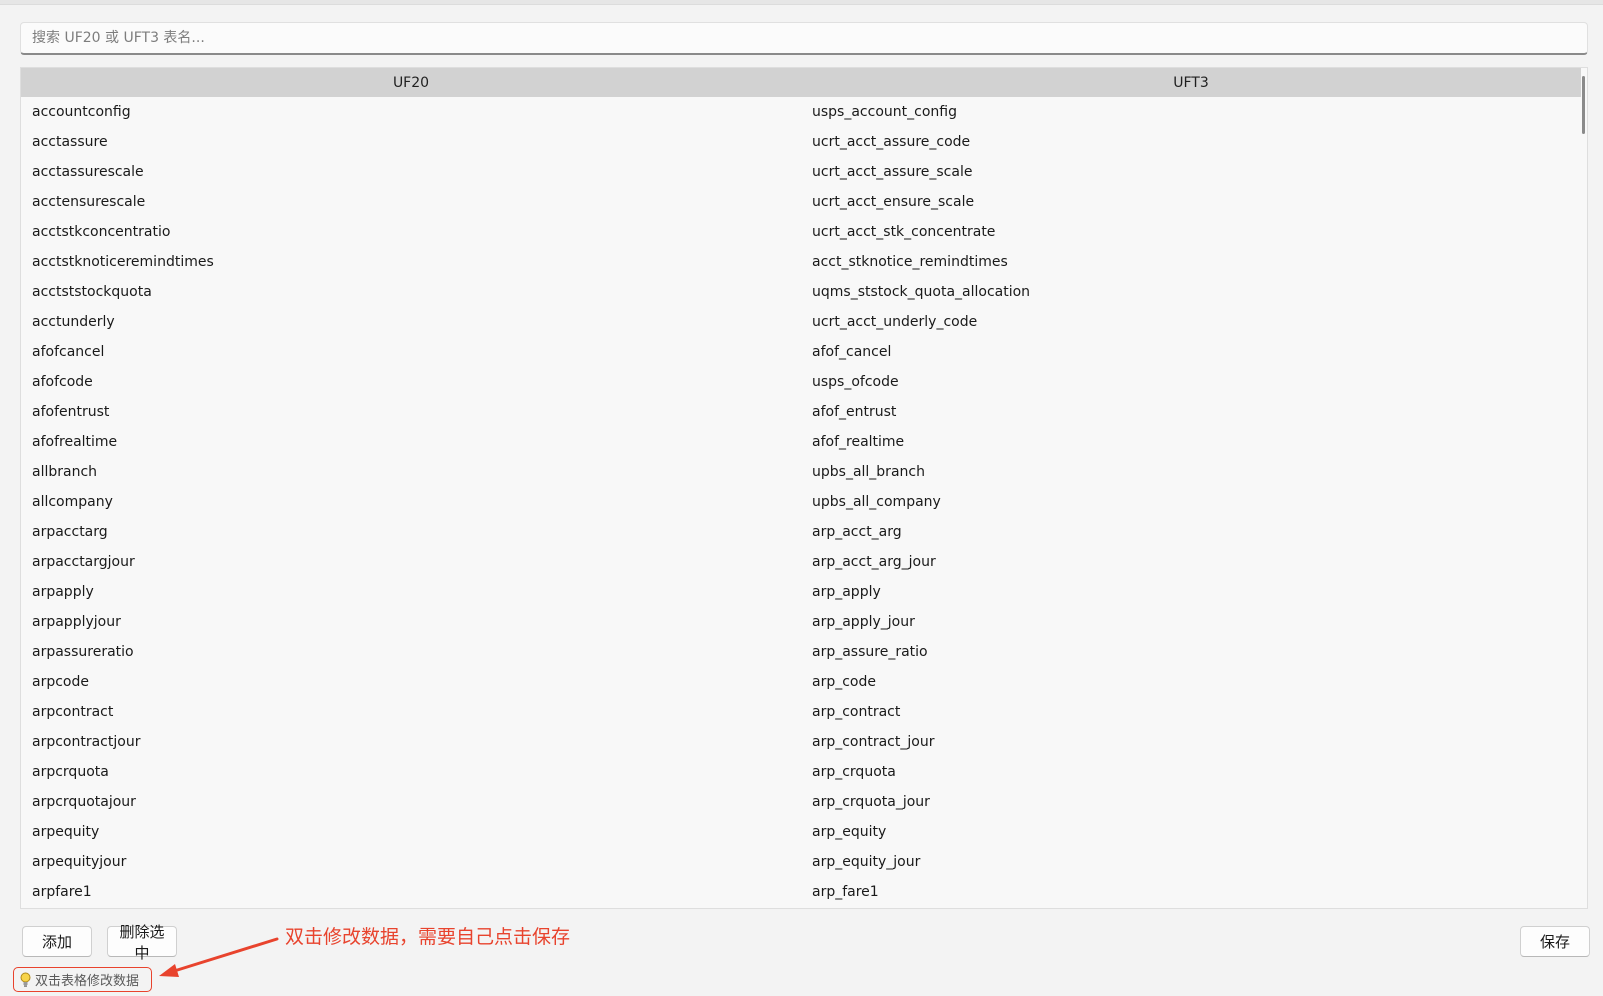 The height and width of the screenshot is (996, 1603). I want to click on table-row: arpfare1 arp_fare1, so click(801, 892).